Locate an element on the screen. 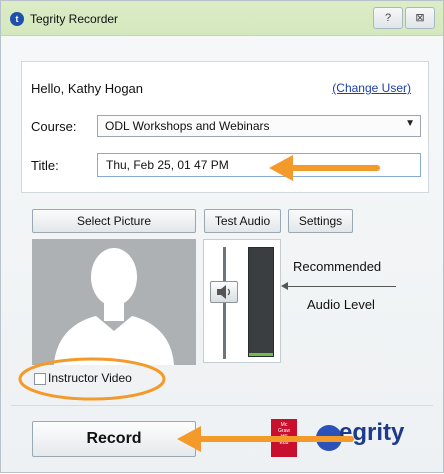 This screenshot has width=444, height=474. audio-level-meter is located at coordinates (261, 302).